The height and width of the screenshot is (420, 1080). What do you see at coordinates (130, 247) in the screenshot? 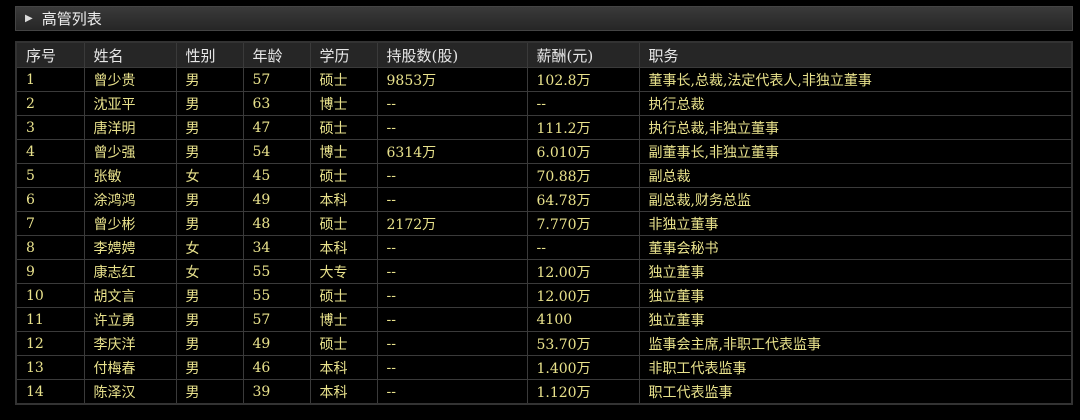
I see `col-name-cell: 李娉娉` at bounding box center [130, 247].